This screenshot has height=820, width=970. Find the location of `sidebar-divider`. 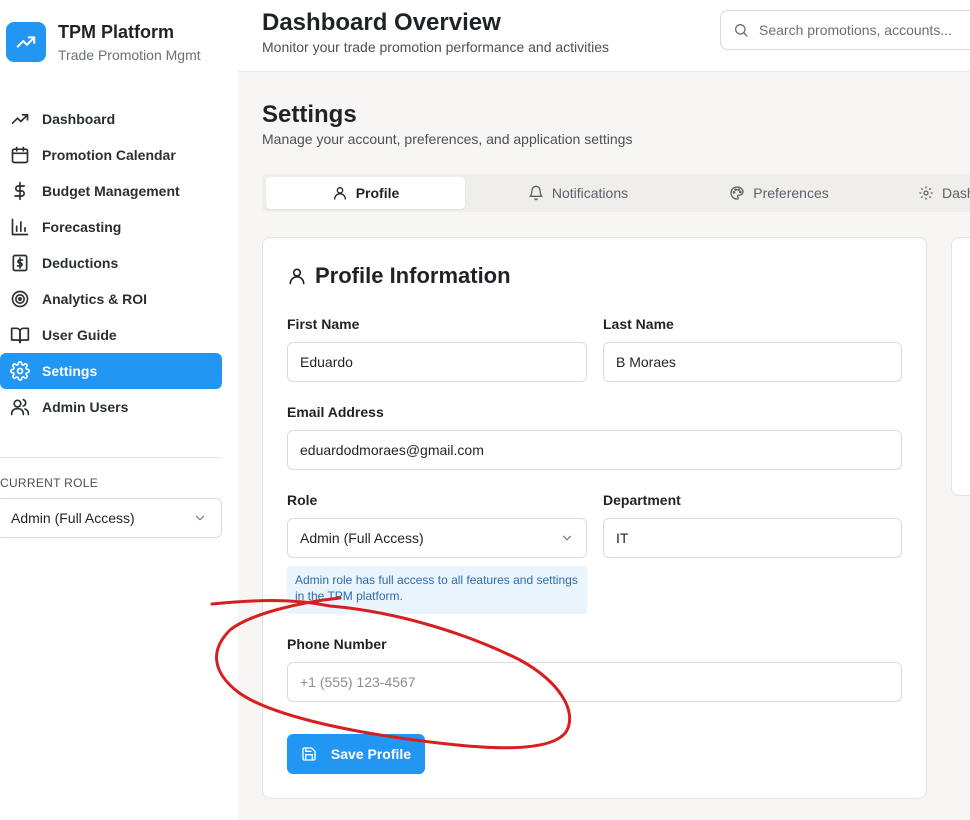

sidebar-divider is located at coordinates (111, 457).